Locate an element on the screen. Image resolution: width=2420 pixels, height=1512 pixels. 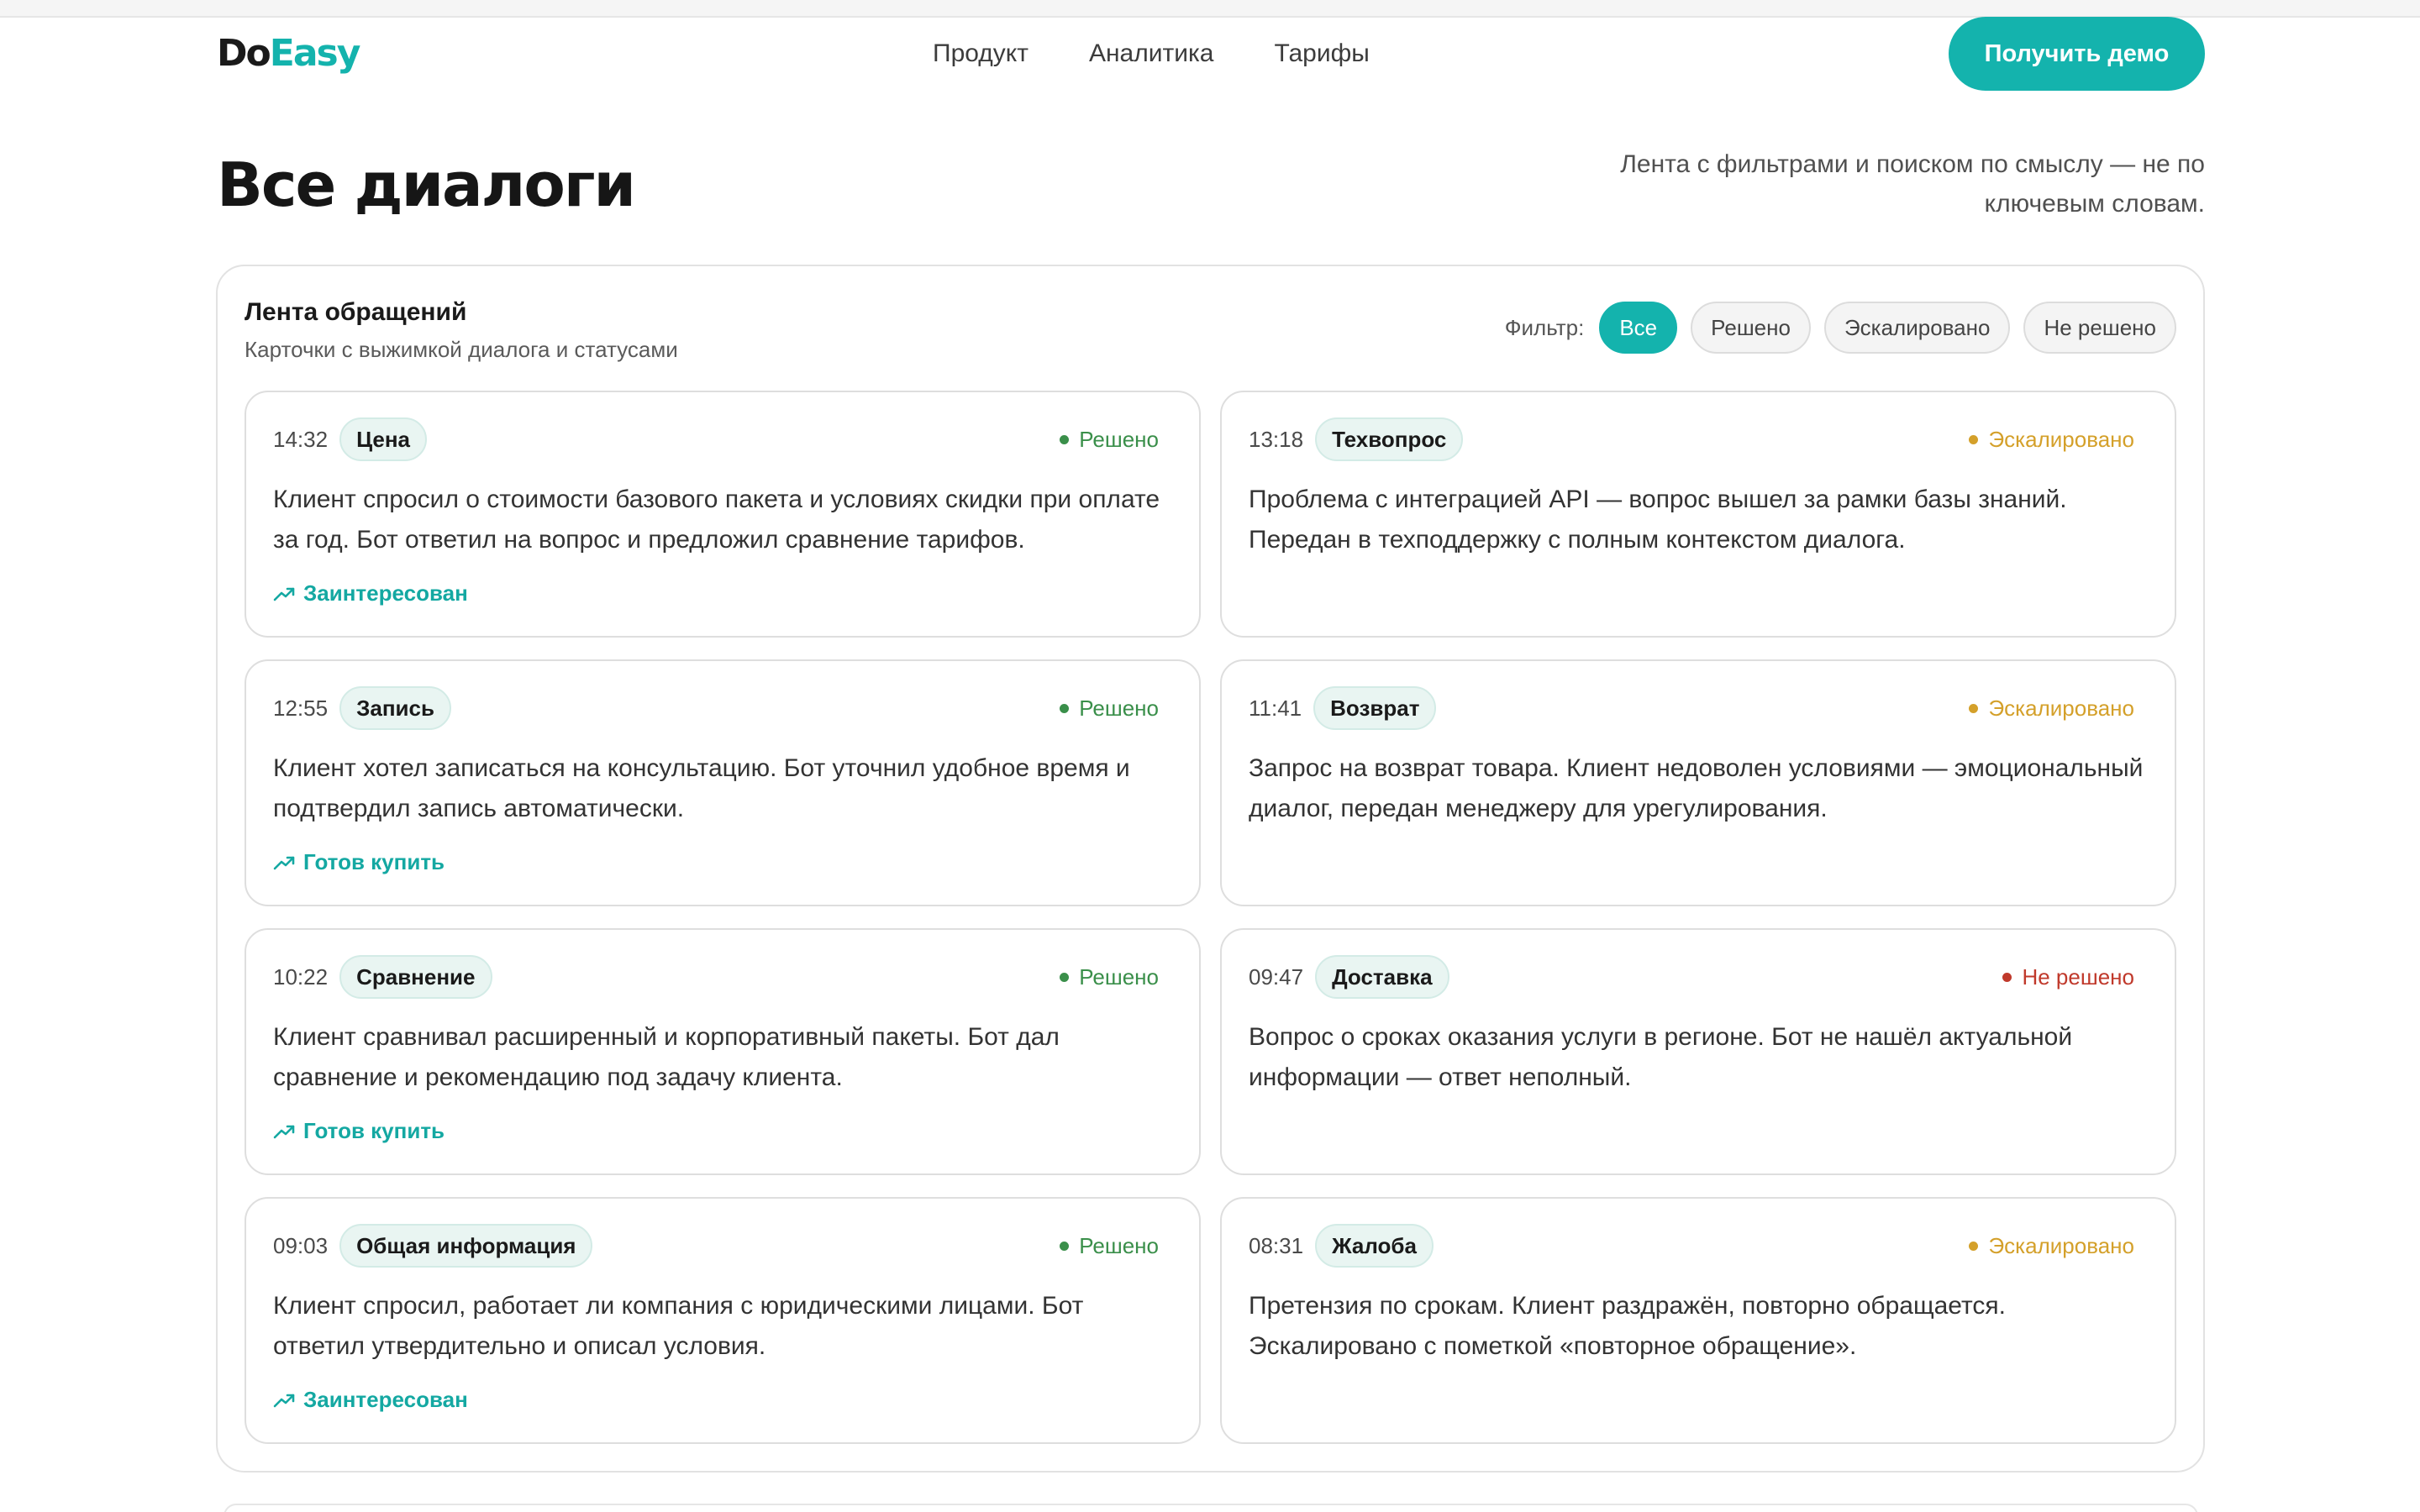
card-time: 12:55 is located at coordinates (301, 708).